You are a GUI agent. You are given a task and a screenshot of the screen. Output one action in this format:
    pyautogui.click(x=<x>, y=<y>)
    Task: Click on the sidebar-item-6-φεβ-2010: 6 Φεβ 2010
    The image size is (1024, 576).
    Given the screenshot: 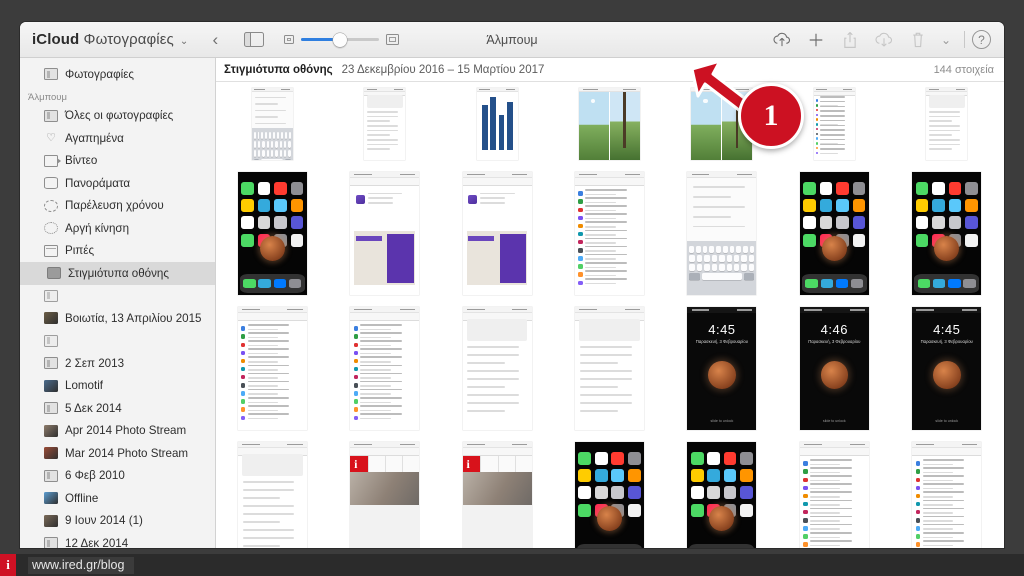 What is the action you would take?
    pyautogui.click(x=117, y=476)
    